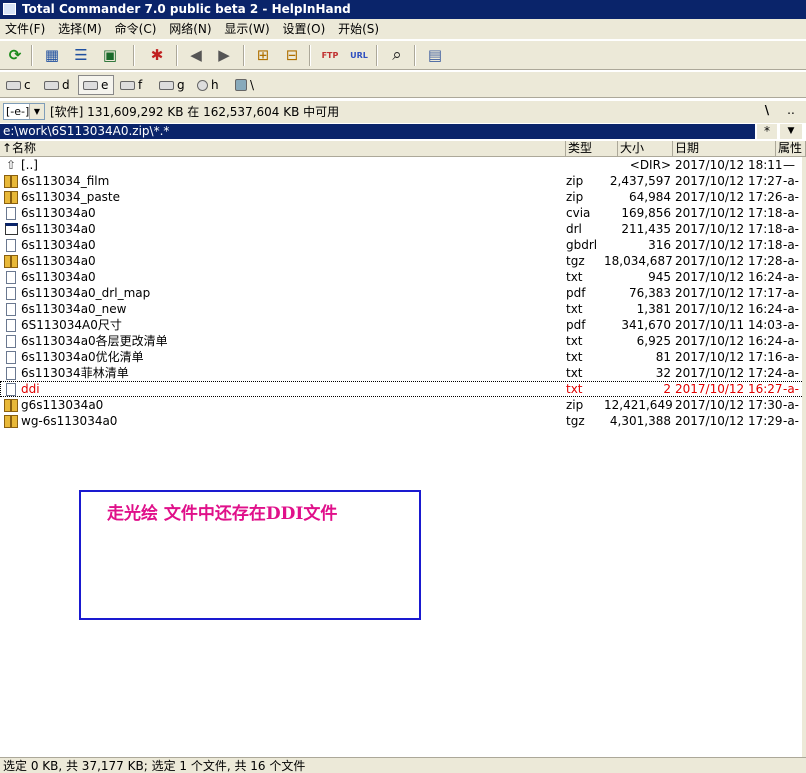 This screenshot has height=773, width=806. Describe the element at coordinates (173, 85) in the screenshot. I see `drive-button-g: g` at that location.